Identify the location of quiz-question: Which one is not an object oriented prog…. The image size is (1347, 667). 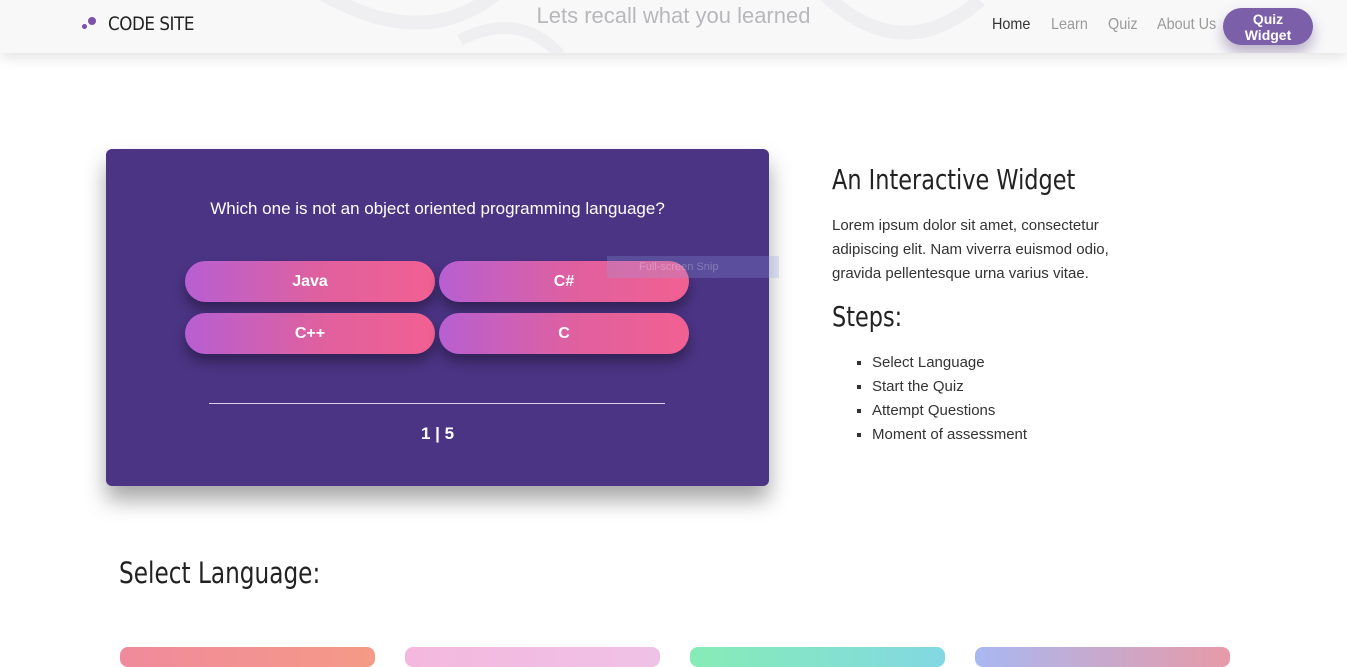
(437, 208).